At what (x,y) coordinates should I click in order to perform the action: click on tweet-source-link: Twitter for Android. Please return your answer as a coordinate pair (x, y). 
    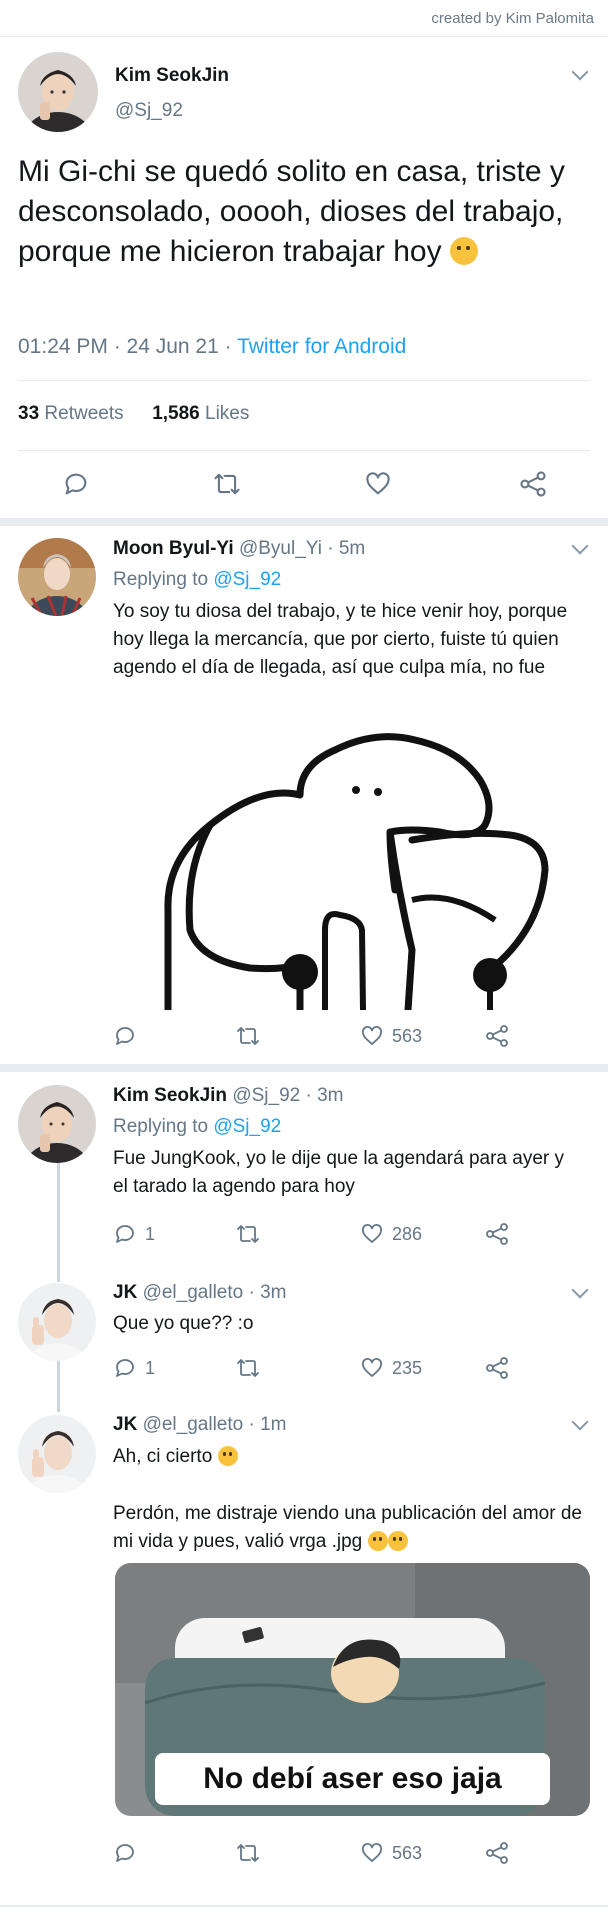
    Looking at the image, I should click on (321, 346).